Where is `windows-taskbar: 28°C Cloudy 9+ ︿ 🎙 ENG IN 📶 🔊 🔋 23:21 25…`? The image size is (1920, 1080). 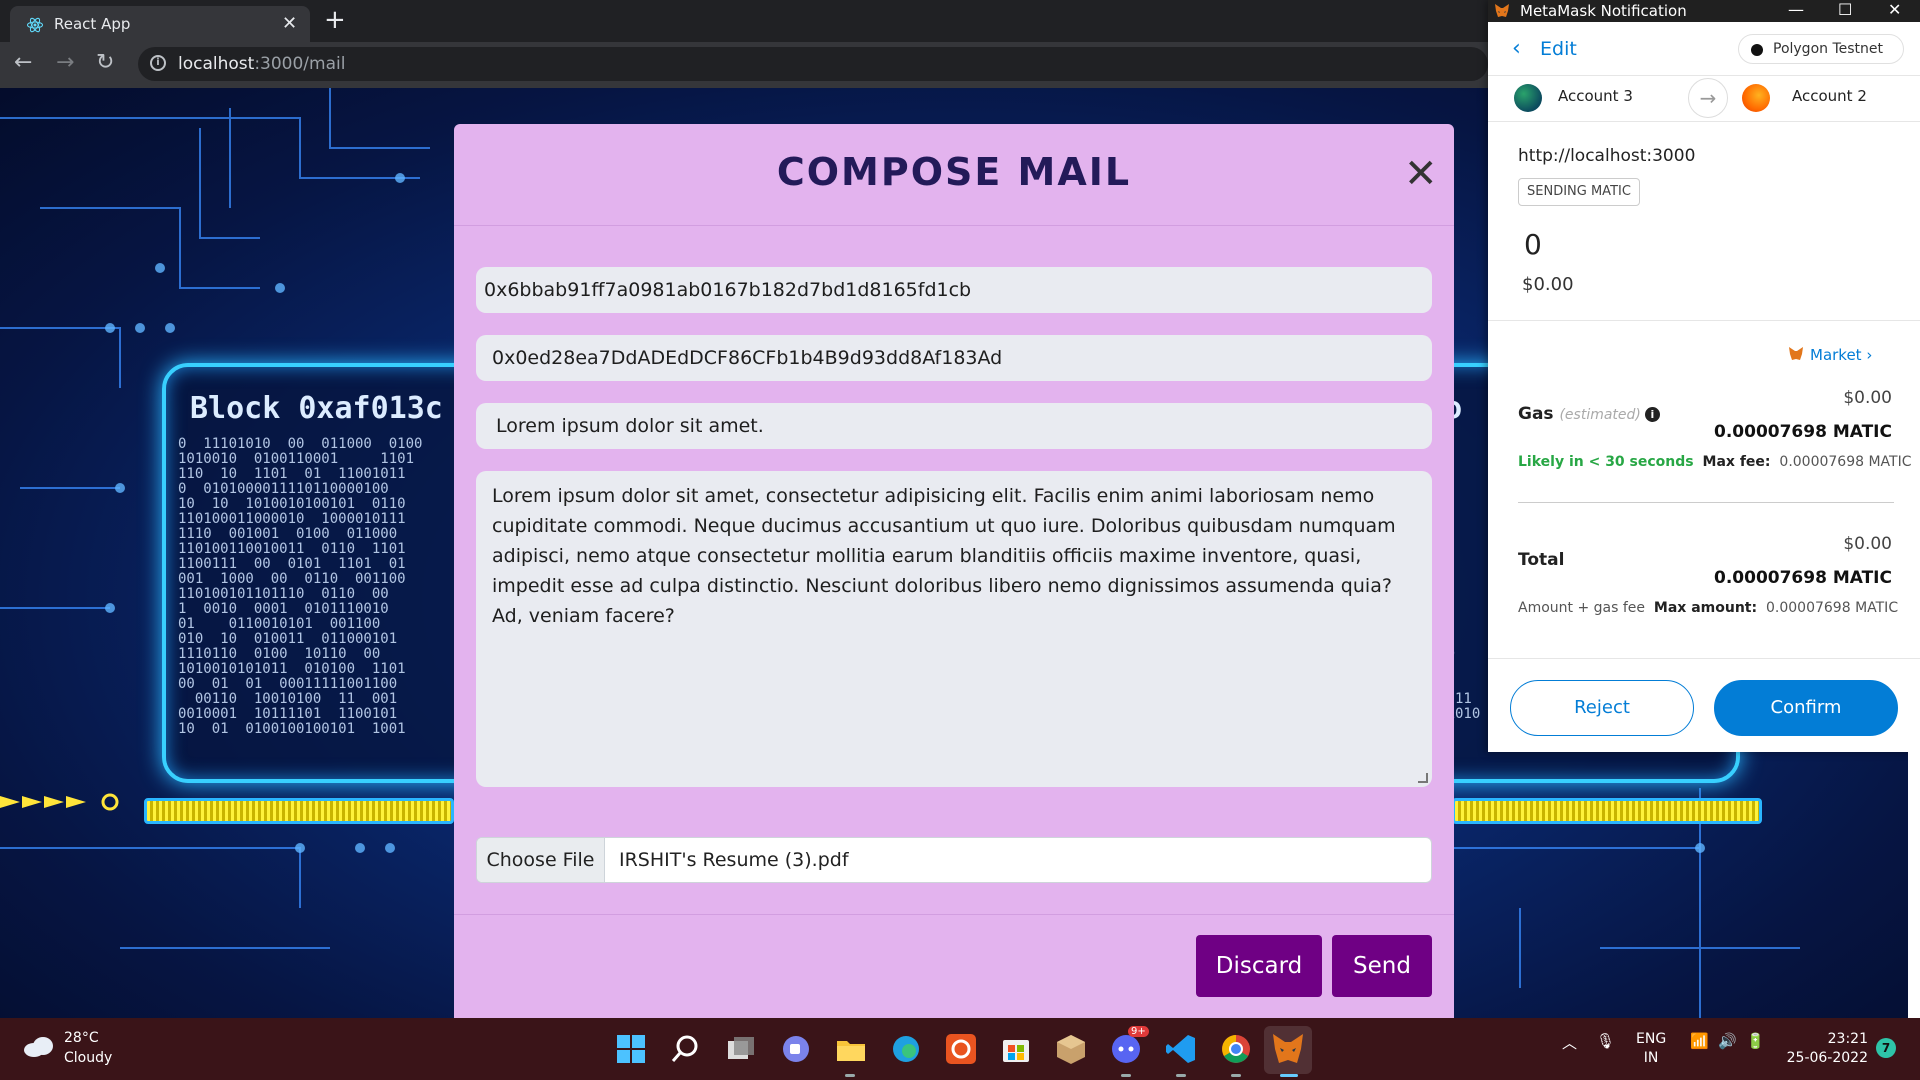
windows-taskbar: 28°C Cloudy 9+ ︿ 🎙 ENG IN 📶 🔊 🔋 23:21 25… is located at coordinates (960, 1049).